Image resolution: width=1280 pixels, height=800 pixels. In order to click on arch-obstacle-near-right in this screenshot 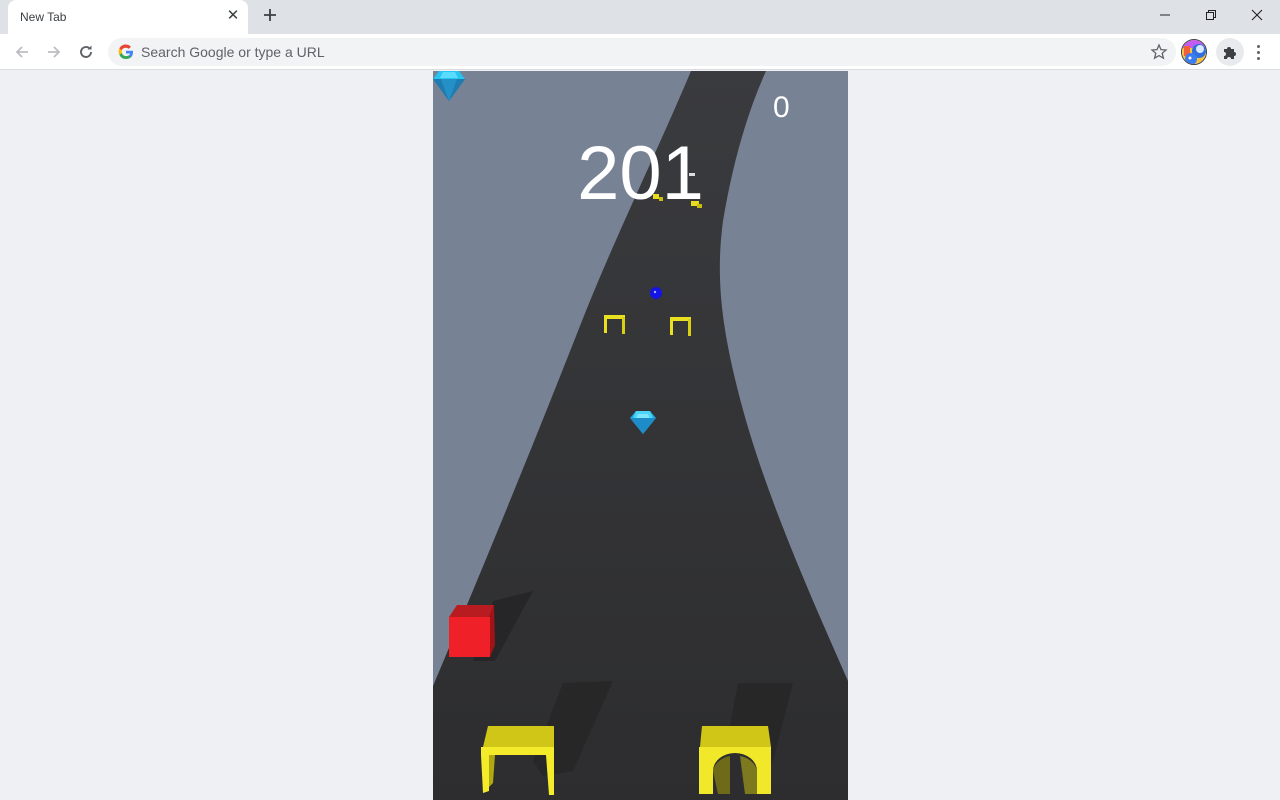, I will do `click(735, 760)`.